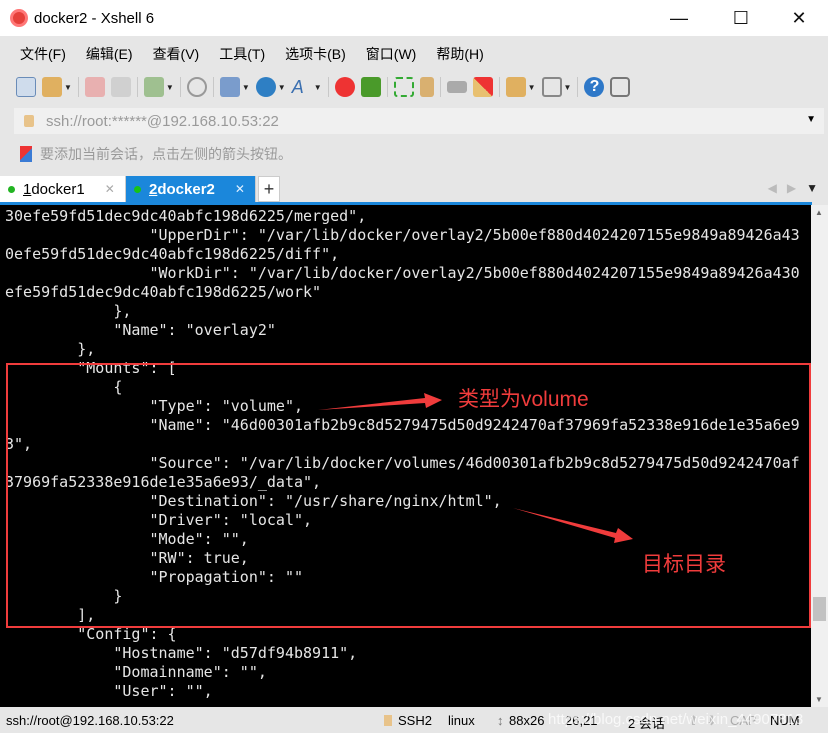 The height and width of the screenshot is (733, 828). Describe the element at coordinates (500, 720) in the screenshot. I see `terminal-size-icon: ↕` at that location.